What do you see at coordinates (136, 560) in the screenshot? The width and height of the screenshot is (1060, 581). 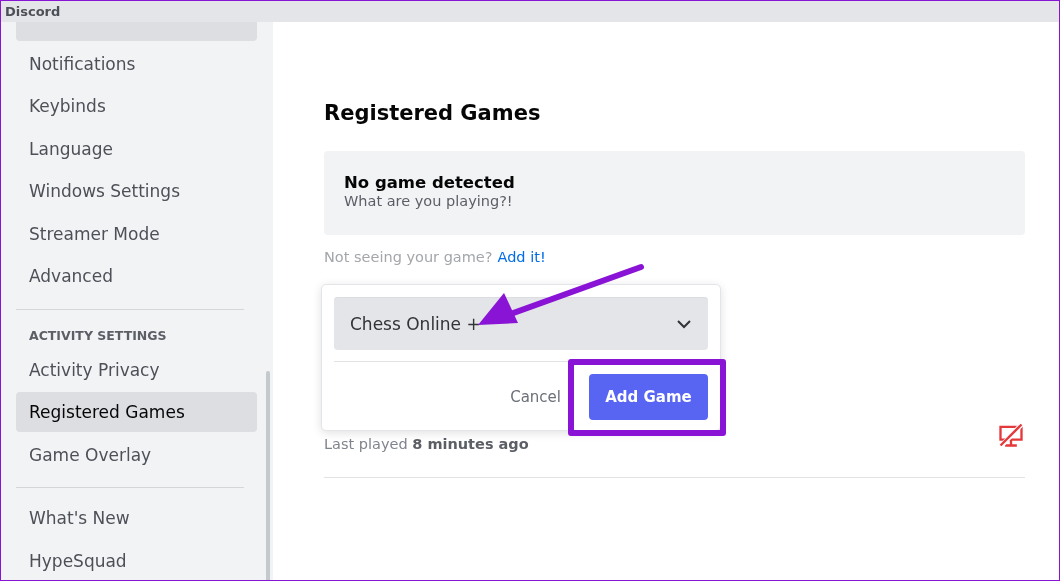 I see `sidebar-item: HypeSquad` at bounding box center [136, 560].